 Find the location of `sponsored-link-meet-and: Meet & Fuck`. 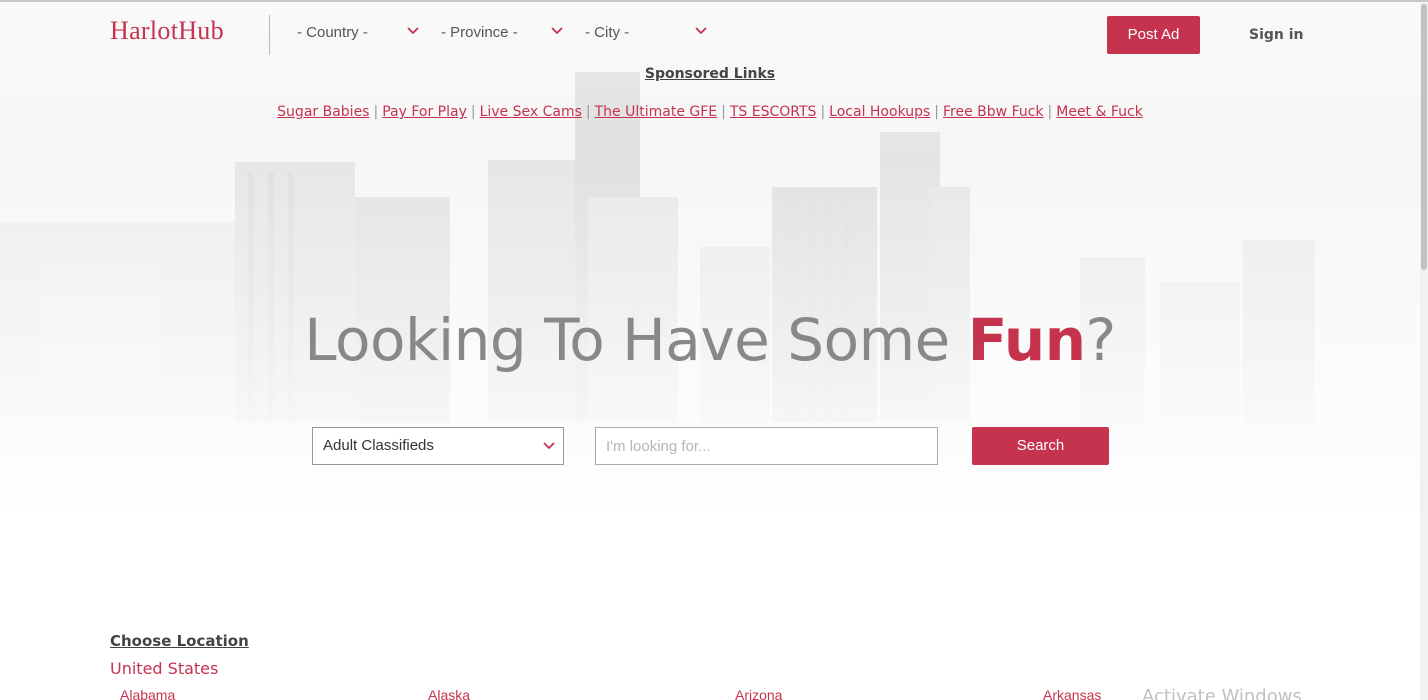

sponsored-link-meet-and: Meet & Fuck is located at coordinates (1099, 112).